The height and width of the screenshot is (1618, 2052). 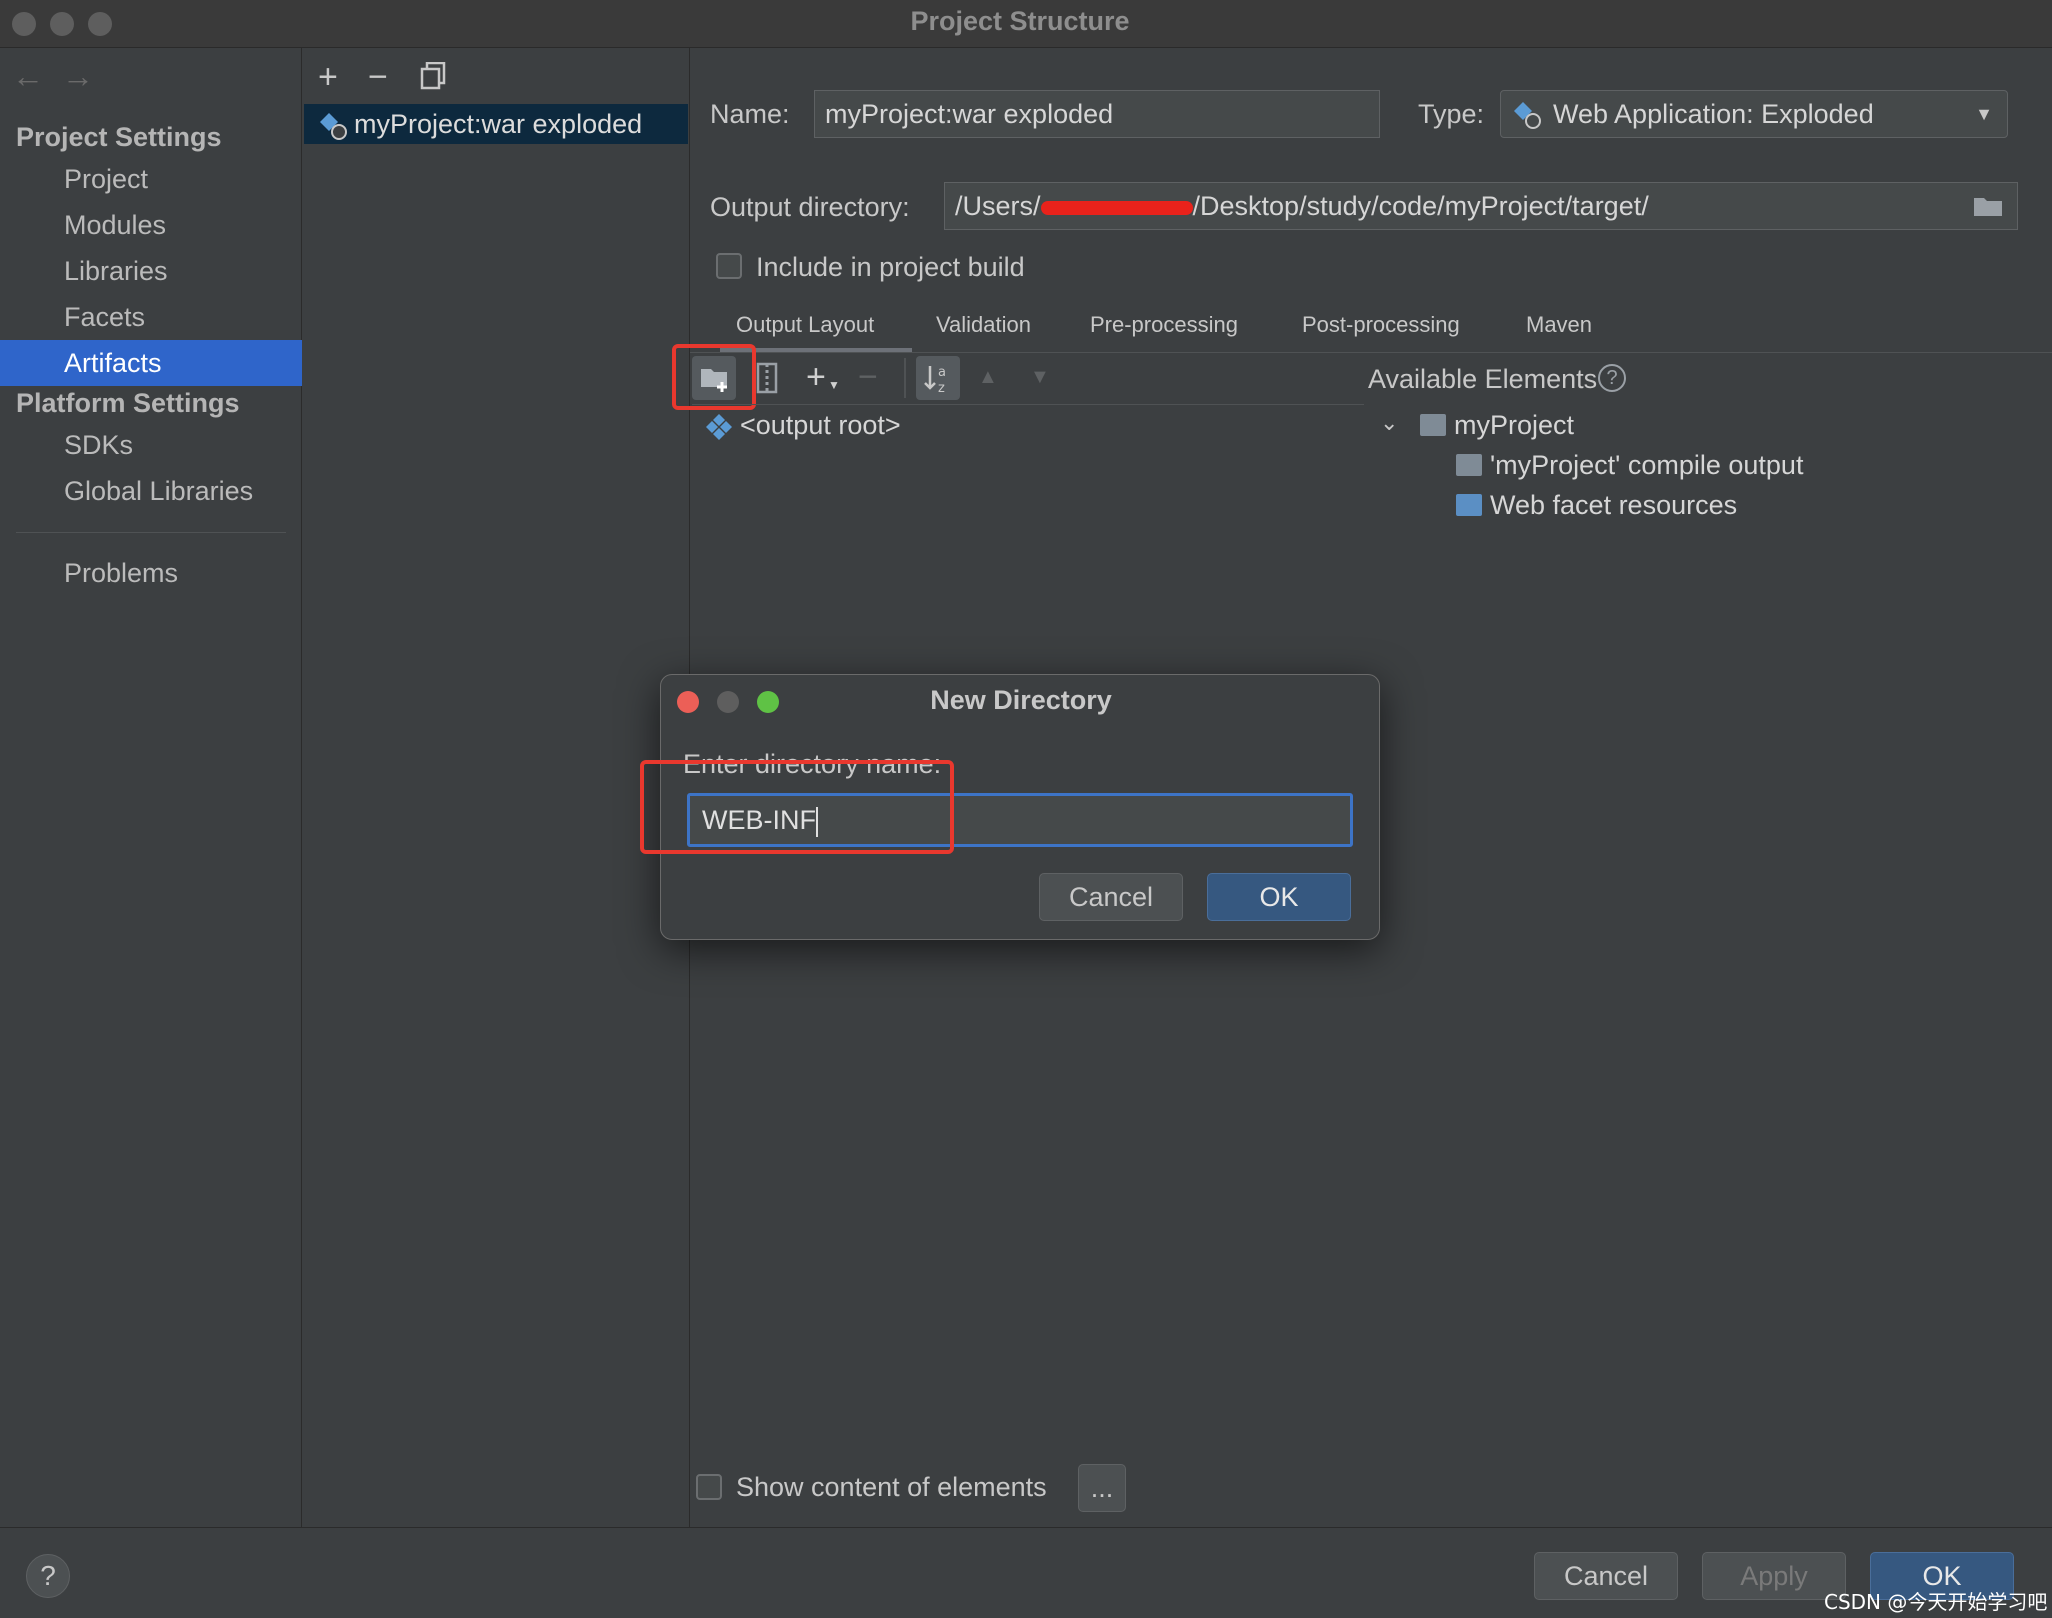 I want to click on remove-element-icon: −, so click(x=868, y=377).